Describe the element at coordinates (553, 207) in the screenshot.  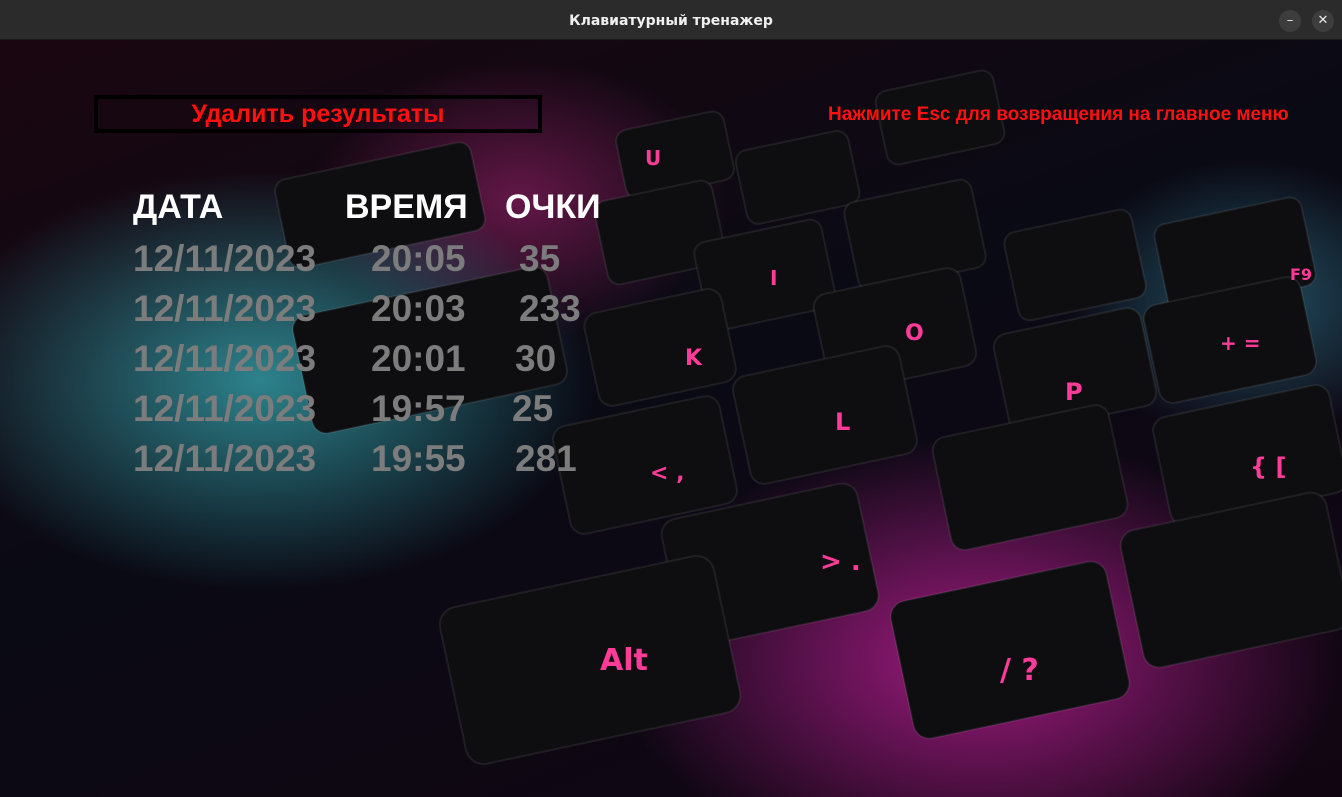
I see `column-header-score: ОЧКИ` at that location.